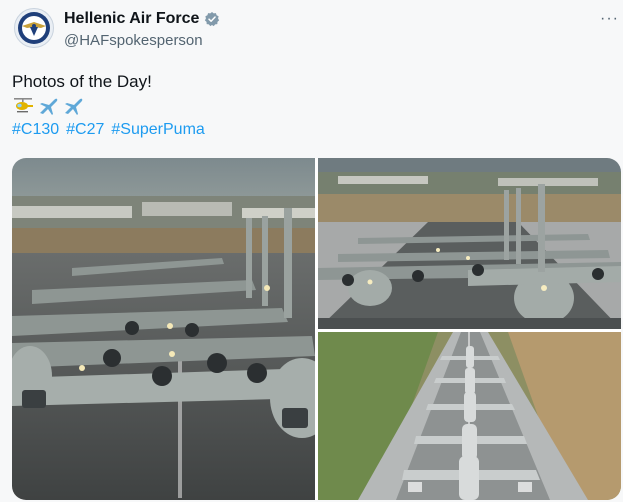  I want to click on helicopter-icon, so click(23, 105).